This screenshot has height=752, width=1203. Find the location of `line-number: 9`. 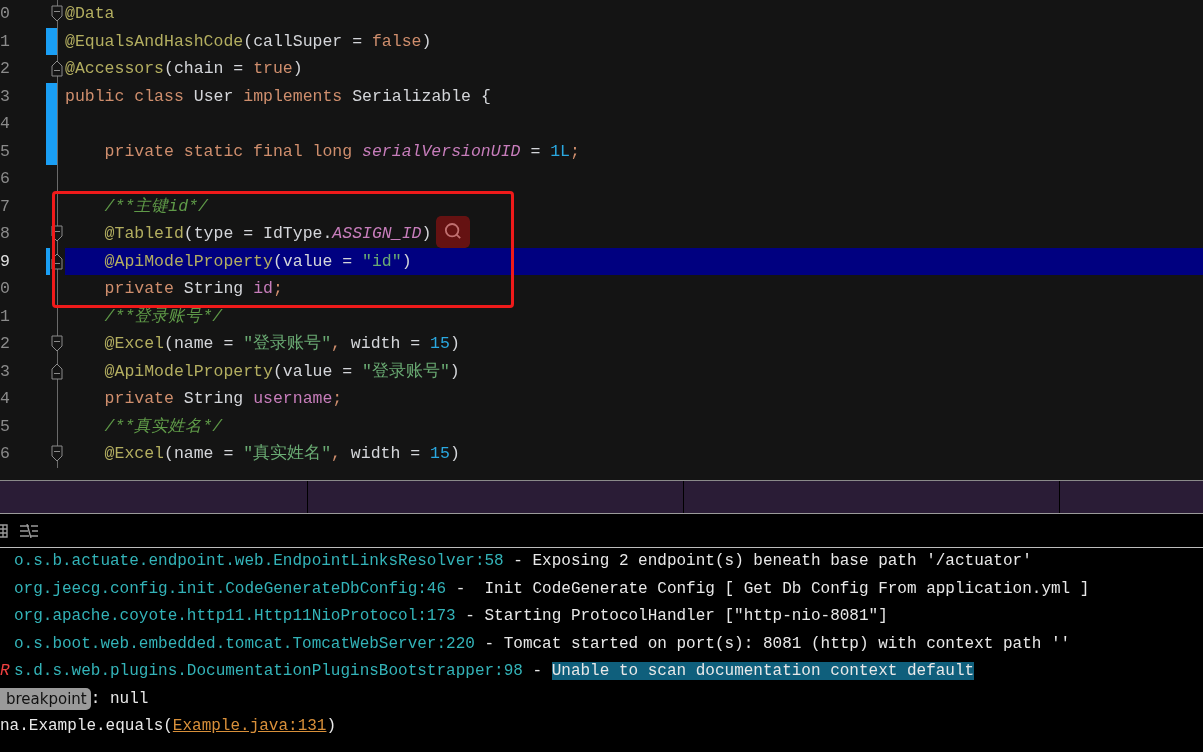

line-number: 9 is located at coordinates (5, 261).